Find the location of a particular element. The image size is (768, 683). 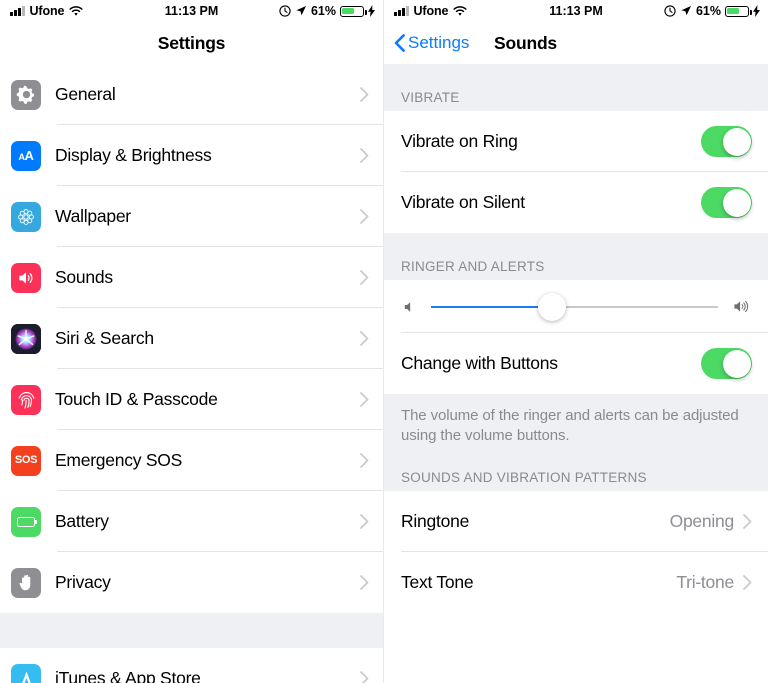

sidebar-item-itunes-app-store: iTunes & App Store is located at coordinates (191, 665).